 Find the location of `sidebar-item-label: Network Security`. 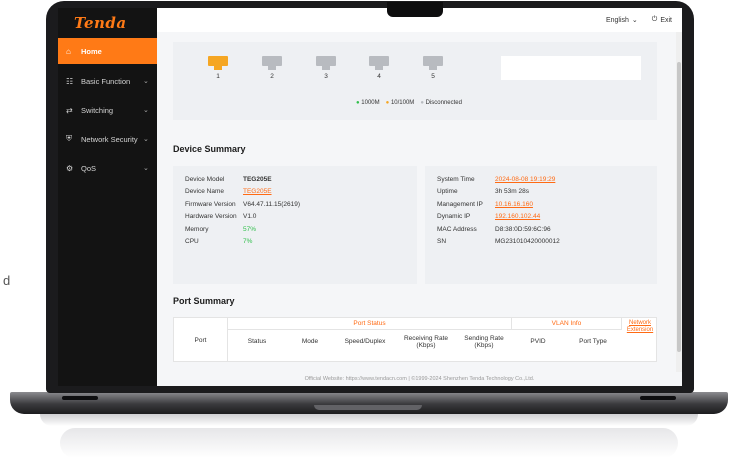

sidebar-item-label: Network Security is located at coordinates (109, 139).